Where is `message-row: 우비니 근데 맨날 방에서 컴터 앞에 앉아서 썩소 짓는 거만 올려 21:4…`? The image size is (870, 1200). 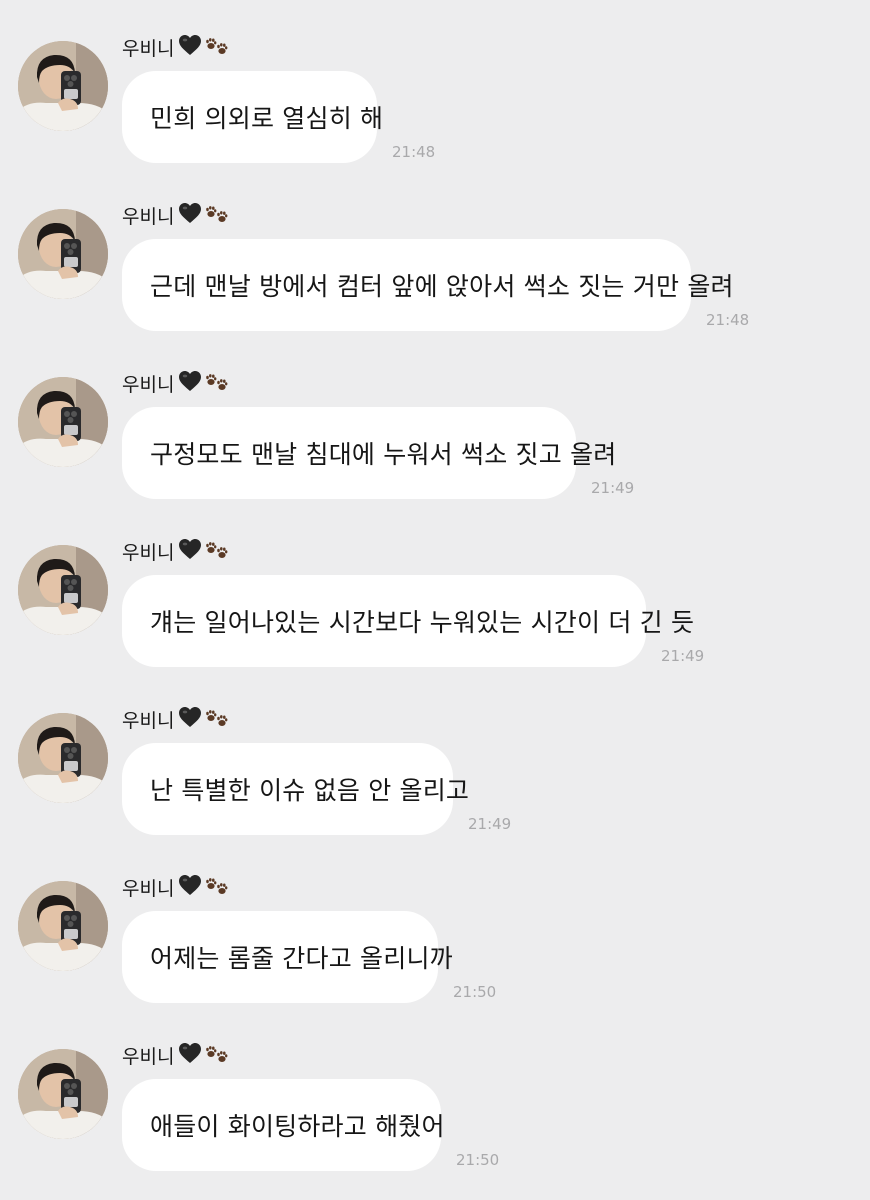
message-row: 우비니 근데 맨날 방에서 컴터 앞에 앉아서 썩소 짓는 거만 올려 21:4… is located at coordinates (435, 249).